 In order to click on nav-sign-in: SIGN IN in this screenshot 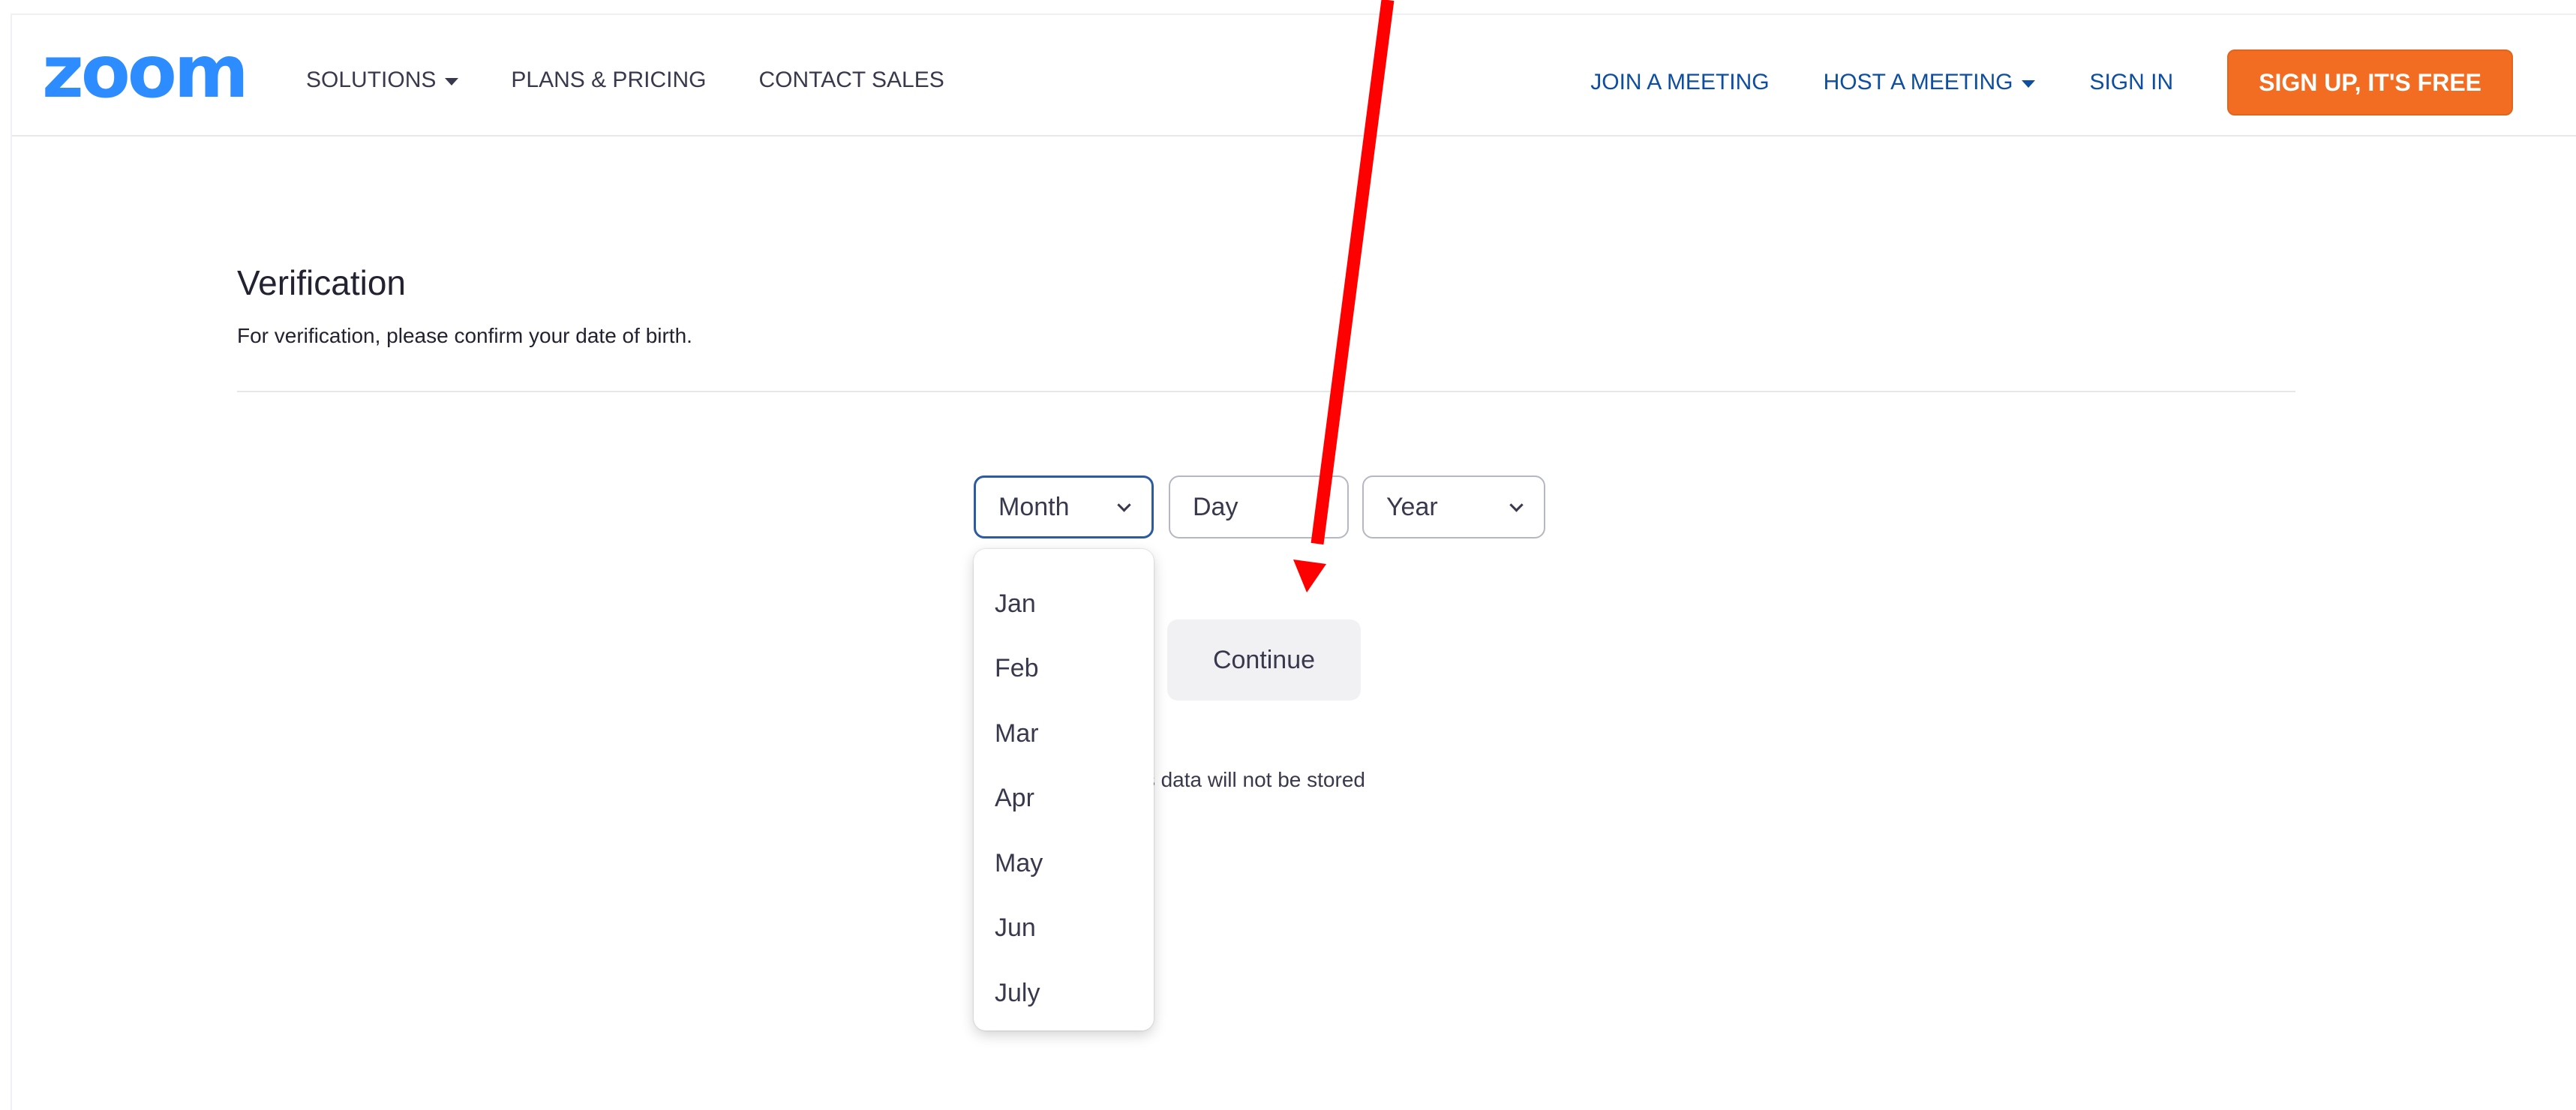, I will do `click(2131, 82)`.